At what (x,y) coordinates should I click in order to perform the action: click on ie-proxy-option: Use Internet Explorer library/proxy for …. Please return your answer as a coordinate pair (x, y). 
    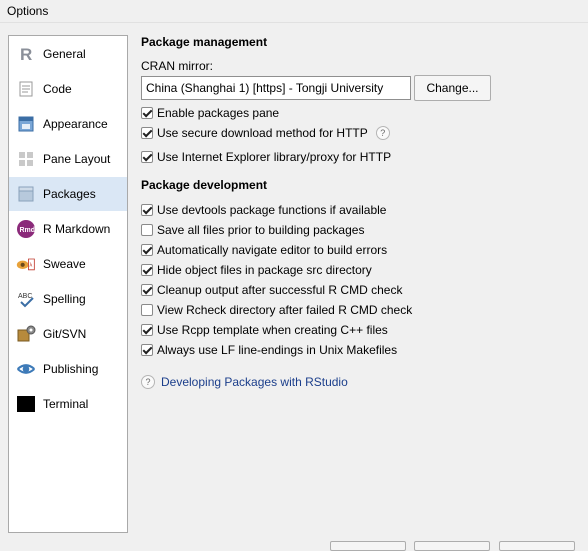
    Looking at the image, I should click on (266, 157).